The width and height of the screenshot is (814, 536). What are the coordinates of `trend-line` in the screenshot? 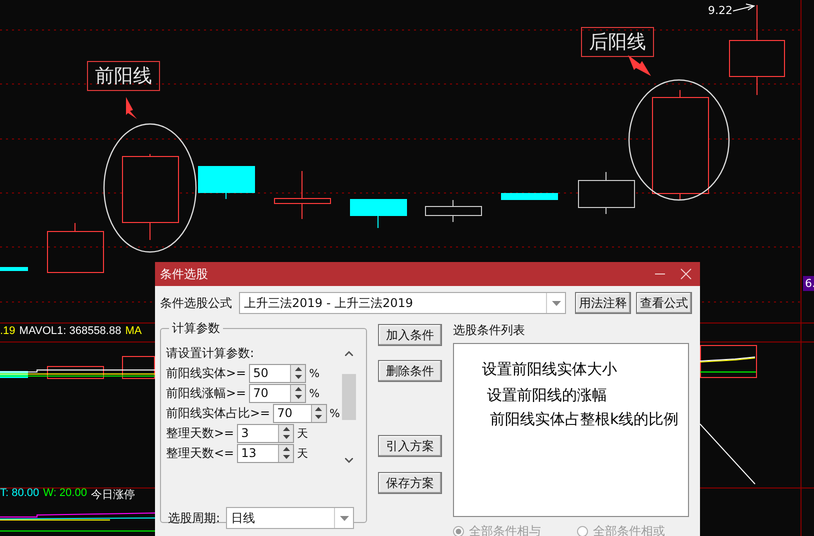 It's located at (728, 454).